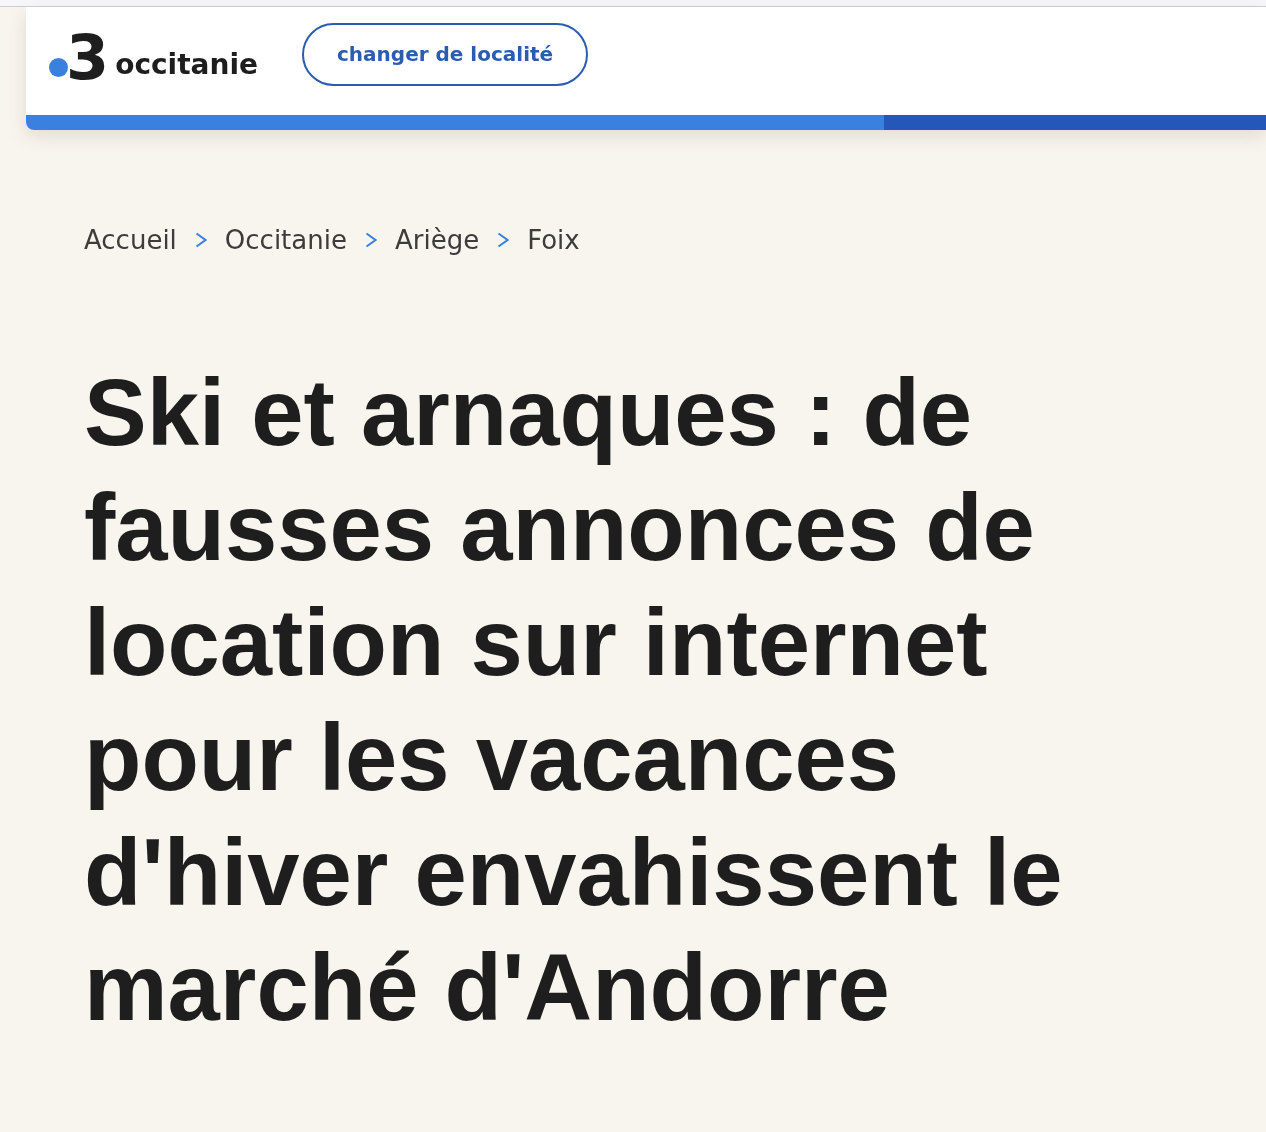 This screenshot has height=1132, width=1266. Describe the element at coordinates (445, 54) in the screenshot. I see `change-location-button: changer de localité` at that location.